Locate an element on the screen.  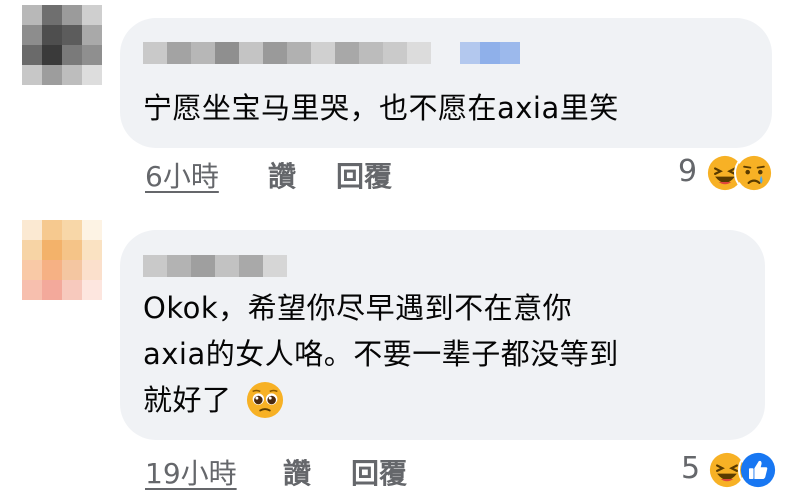
timestamp-link: 6小時 is located at coordinates (182, 176).